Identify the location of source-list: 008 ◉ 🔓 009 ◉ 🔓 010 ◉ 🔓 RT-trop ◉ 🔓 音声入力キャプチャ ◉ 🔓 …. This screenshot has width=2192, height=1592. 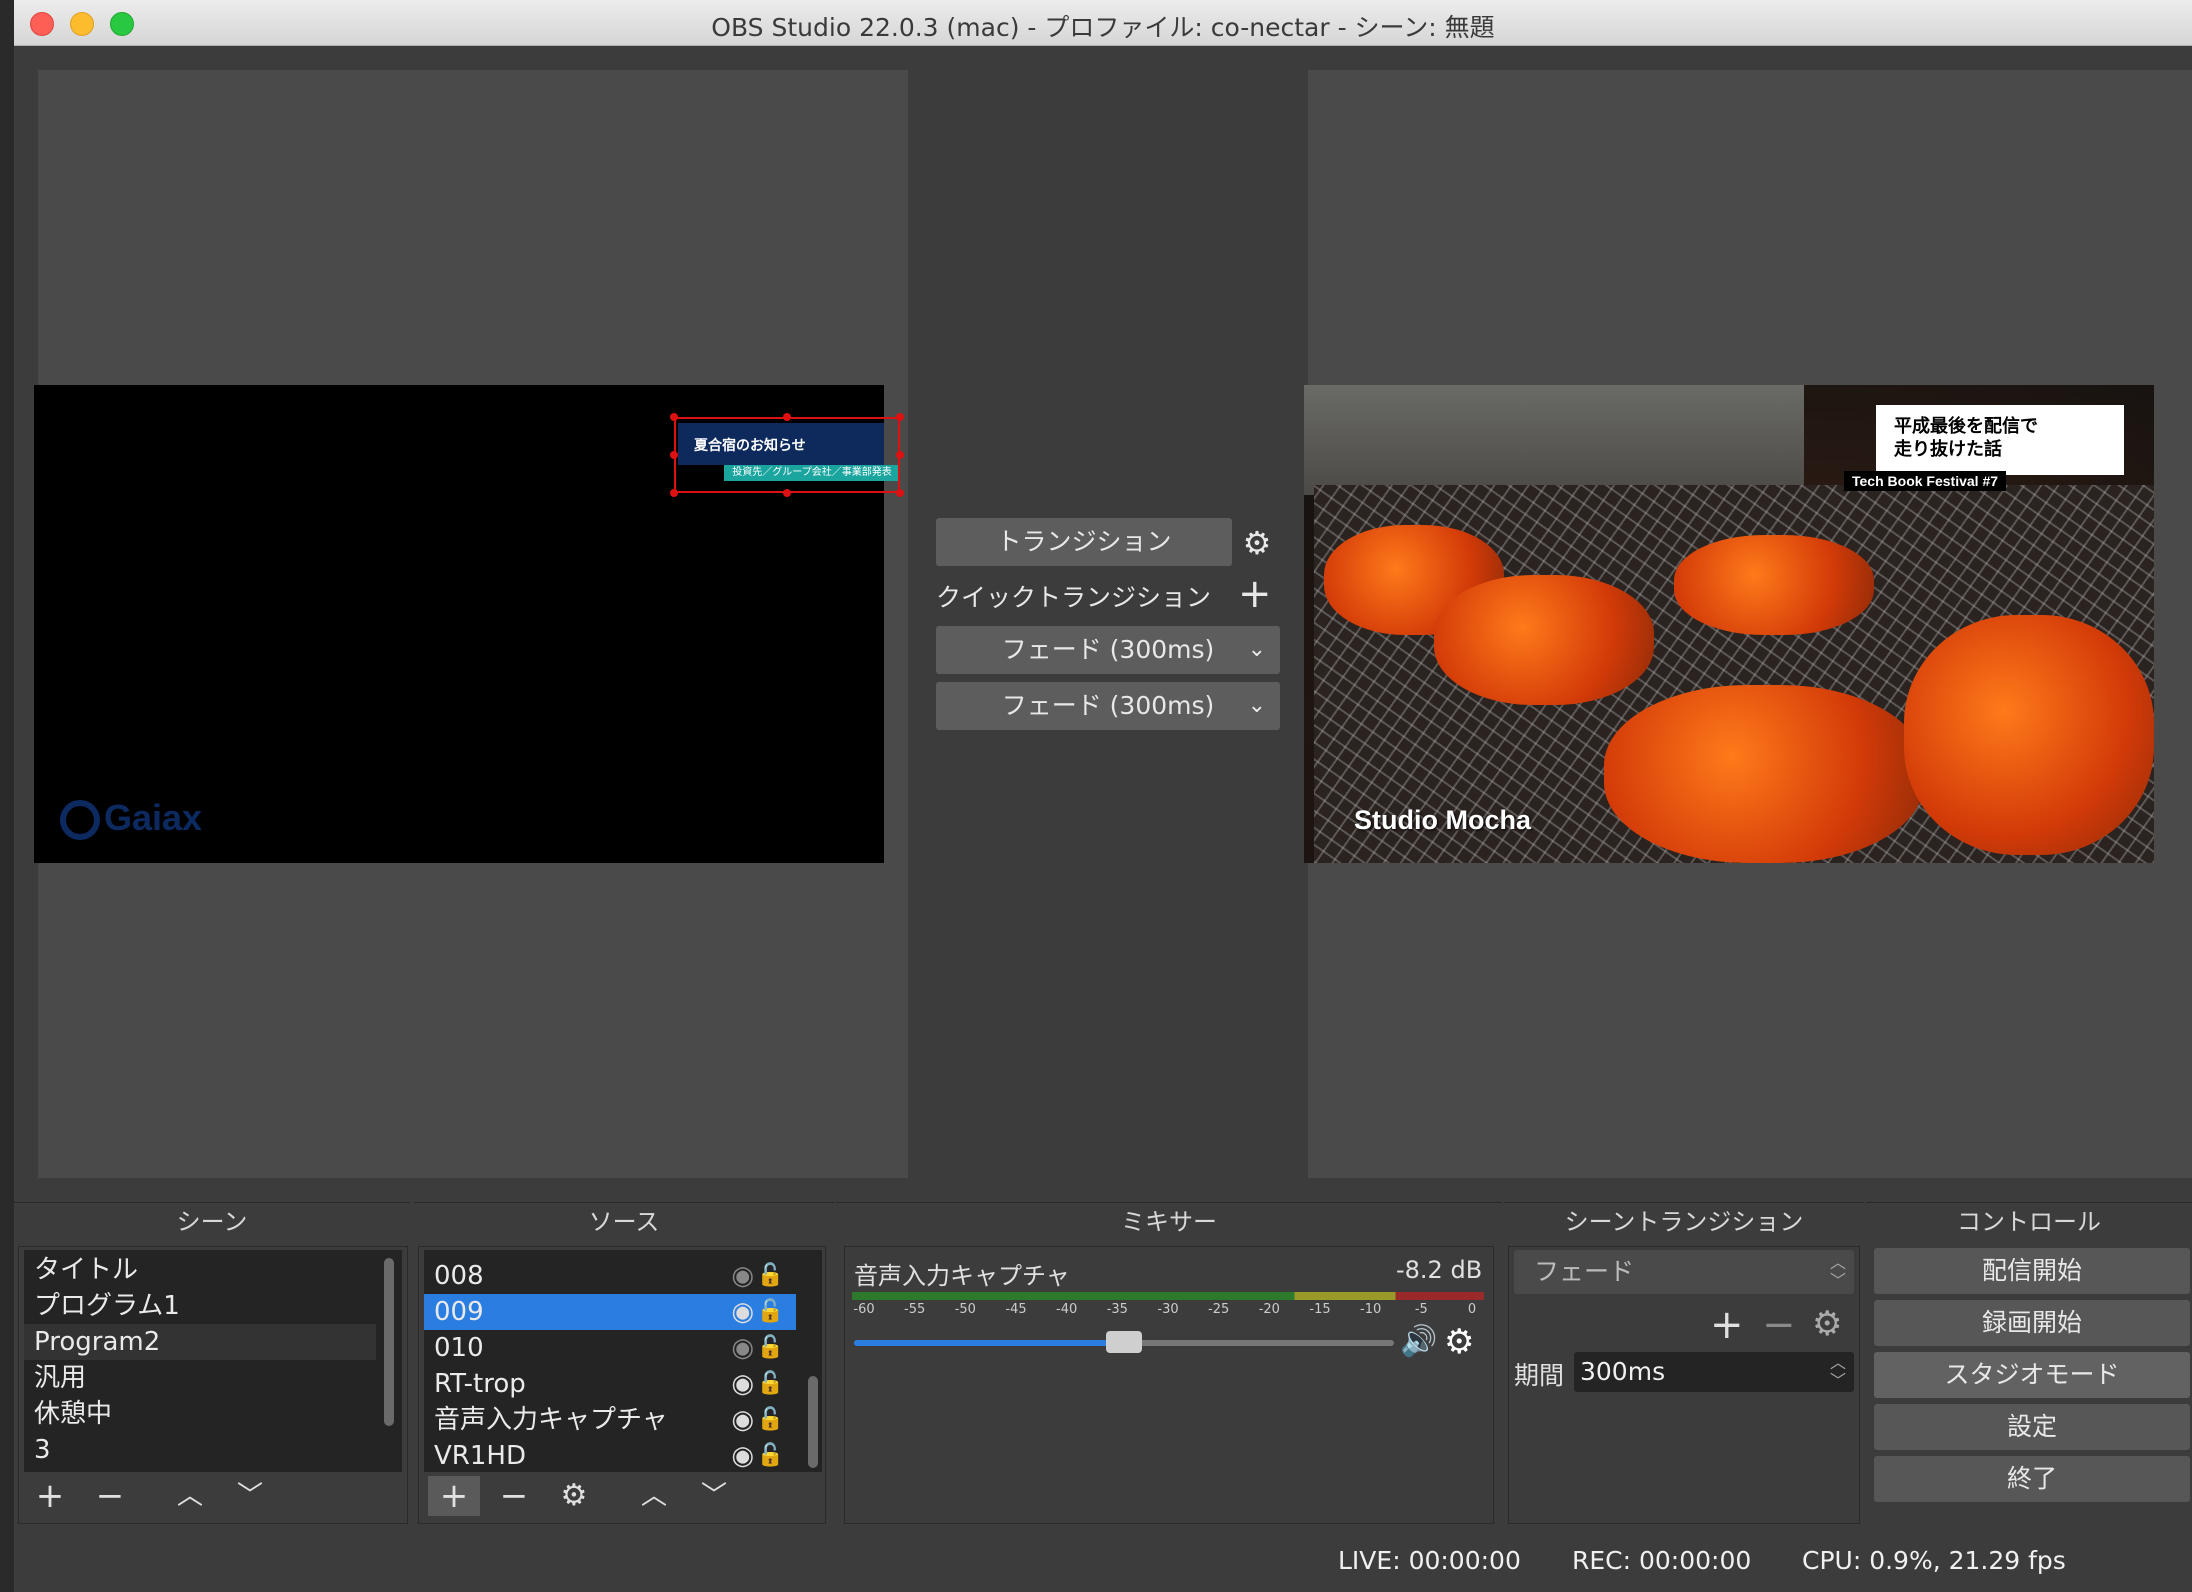
(623, 1361).